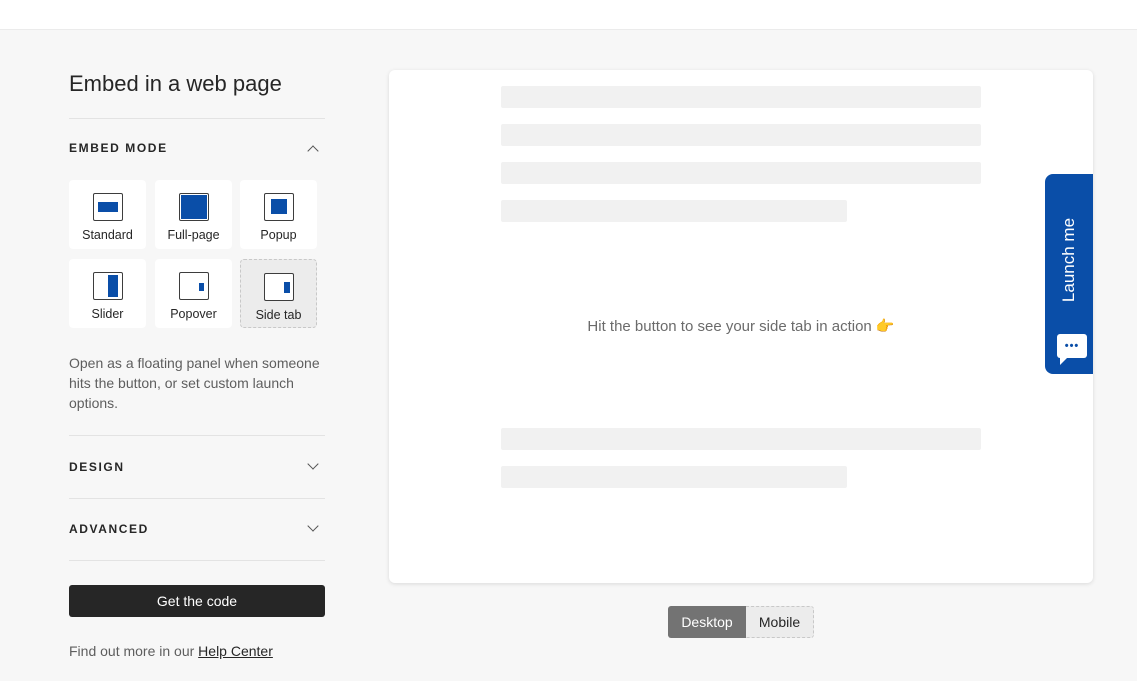  I want to click on side-tab-label: Launch me, so click(1068, 260).